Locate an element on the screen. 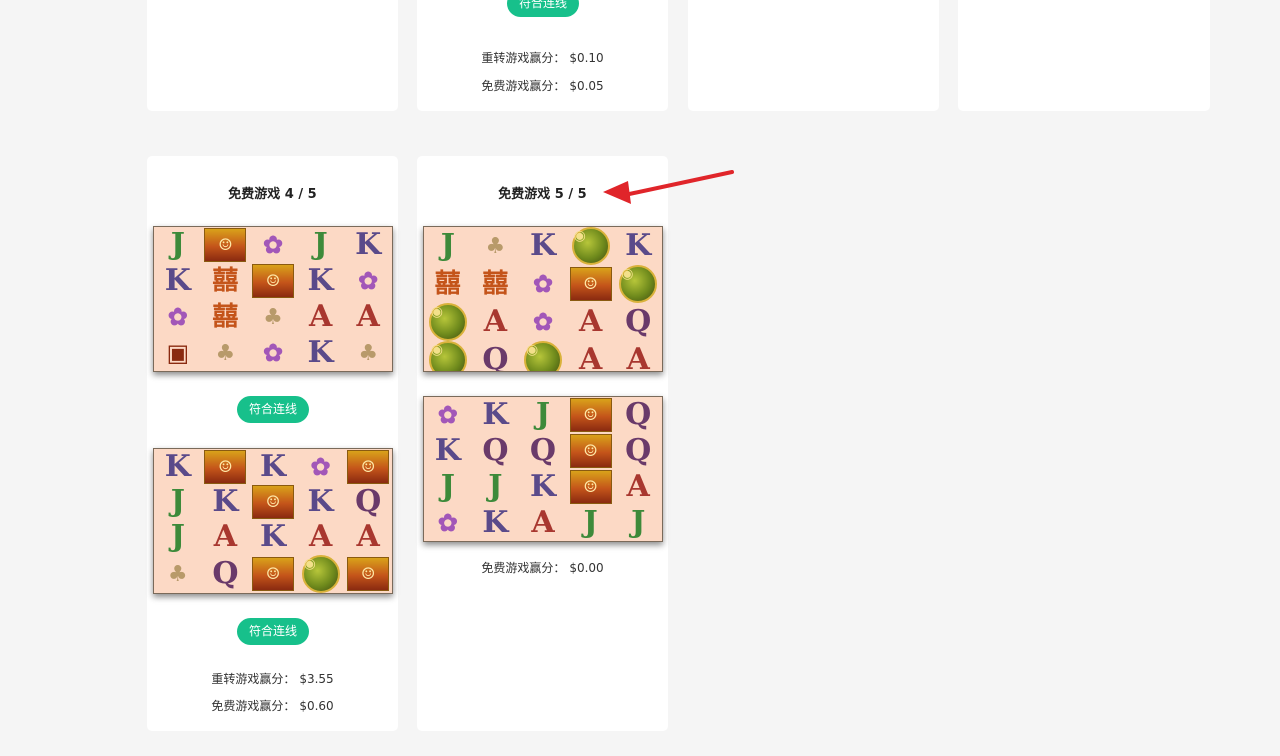  slot-board: J ☺ ✿ J K K 囍 ☺ K ✿ ✿ 囍 ♣ A A ▣ ♣ ✿ K ♣ is located at coordinates (273, 299).